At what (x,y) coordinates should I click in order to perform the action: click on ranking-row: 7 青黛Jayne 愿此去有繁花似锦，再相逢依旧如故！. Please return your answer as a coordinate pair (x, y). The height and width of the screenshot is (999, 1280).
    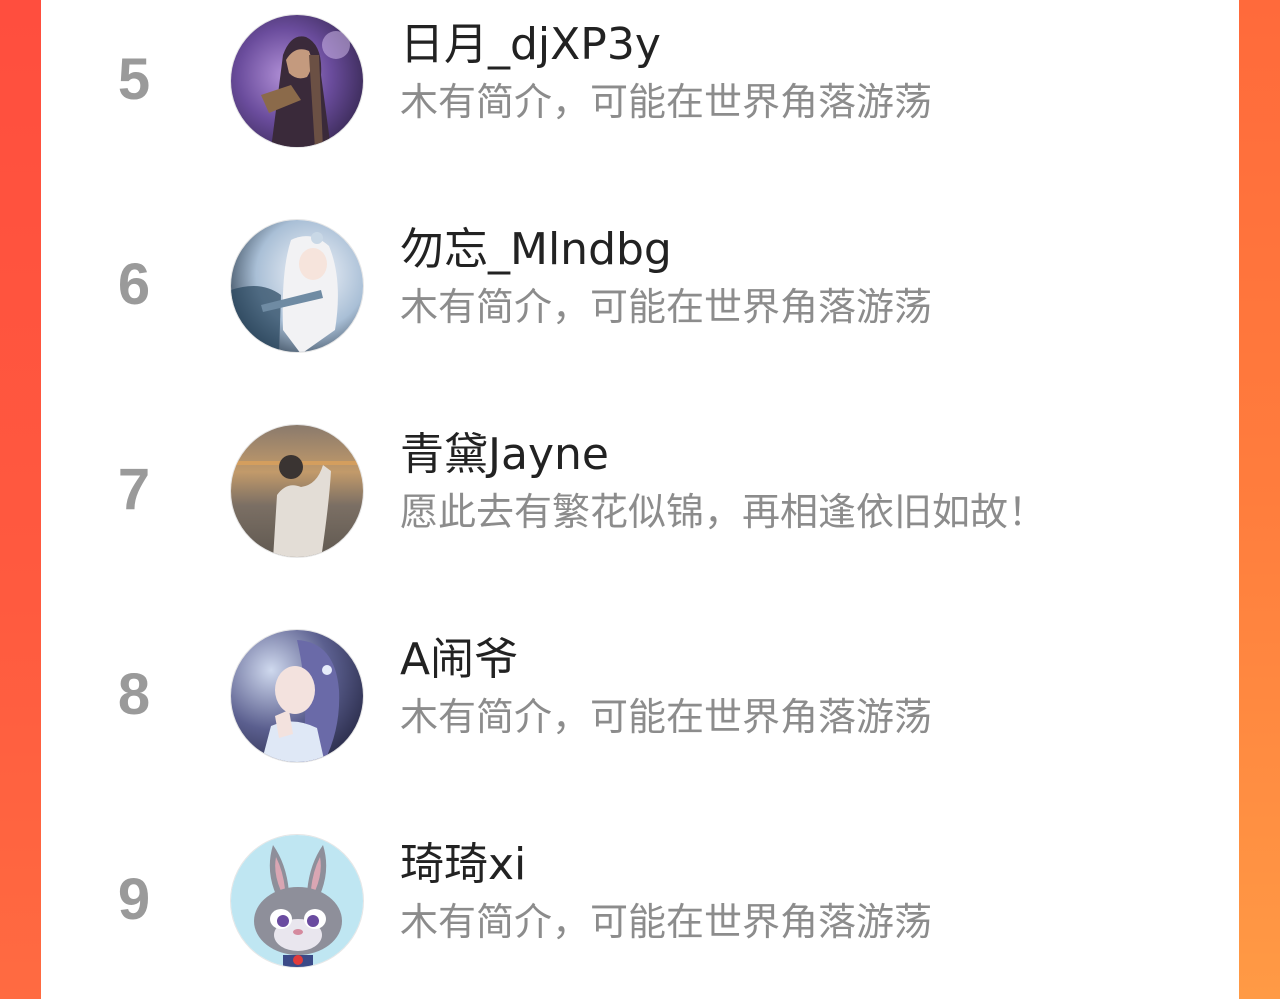
    Looking at the image, I should click on (640, 490).